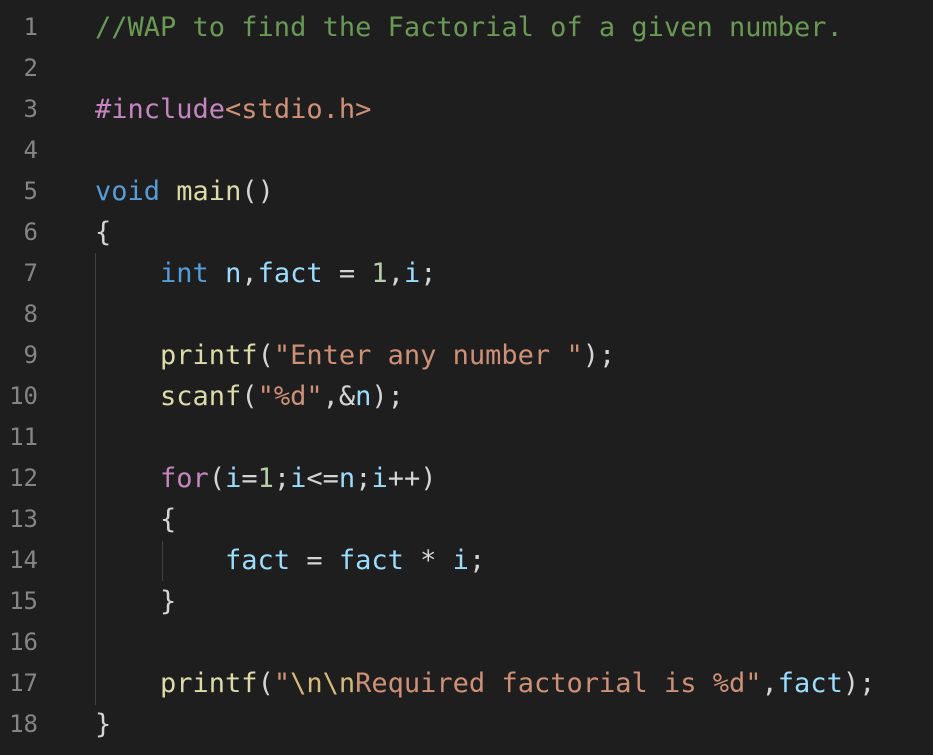 The image size is (933, 755). What do you see at coordinates (23, 396) in the screenshot?
I see `line-number: 10` at bounding box center [23, 396].